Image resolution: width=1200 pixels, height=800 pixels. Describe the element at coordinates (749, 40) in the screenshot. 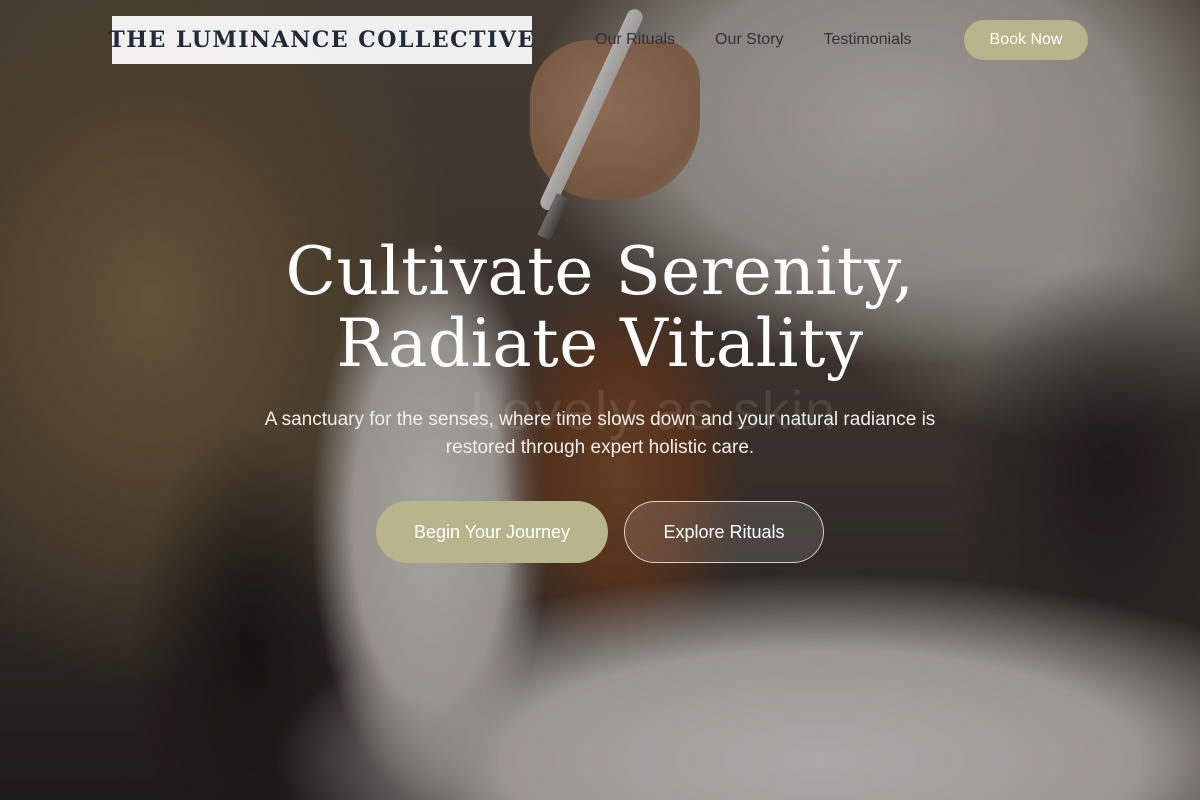

I see `nav-link-our-story: Our Story` at that location.